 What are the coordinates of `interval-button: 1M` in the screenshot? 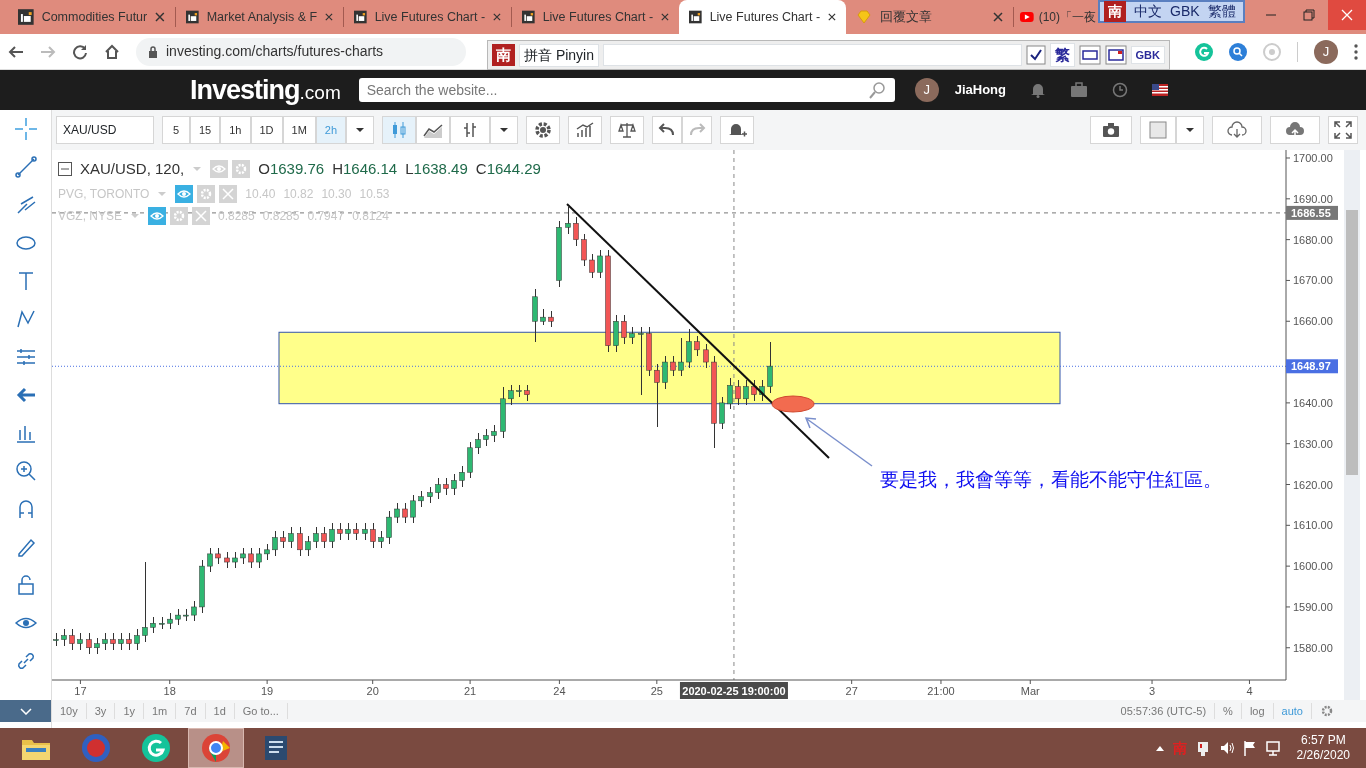 It's located at (299, 130).